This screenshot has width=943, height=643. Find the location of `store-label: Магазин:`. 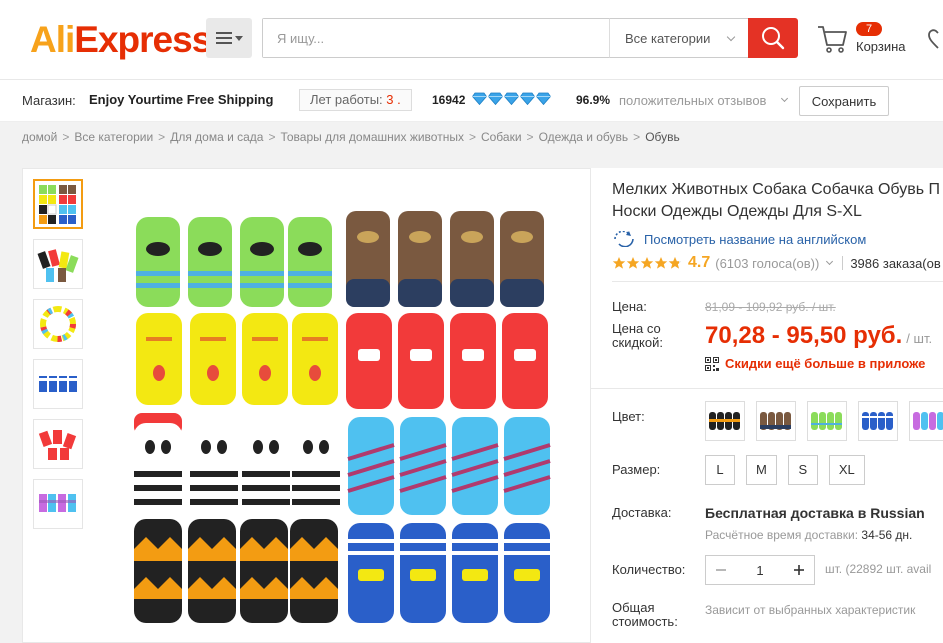

store-label: Магазин: is located at coordinates (49, 100).